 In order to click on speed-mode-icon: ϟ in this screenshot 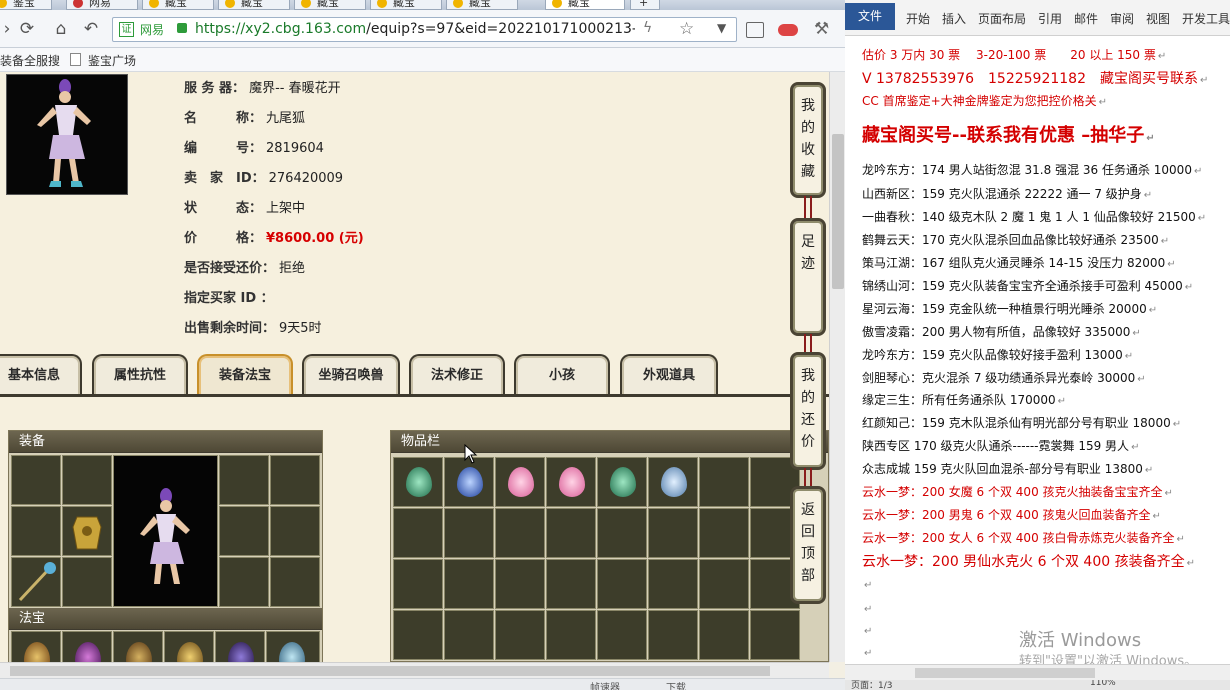, I will do `click(647, 28)`.